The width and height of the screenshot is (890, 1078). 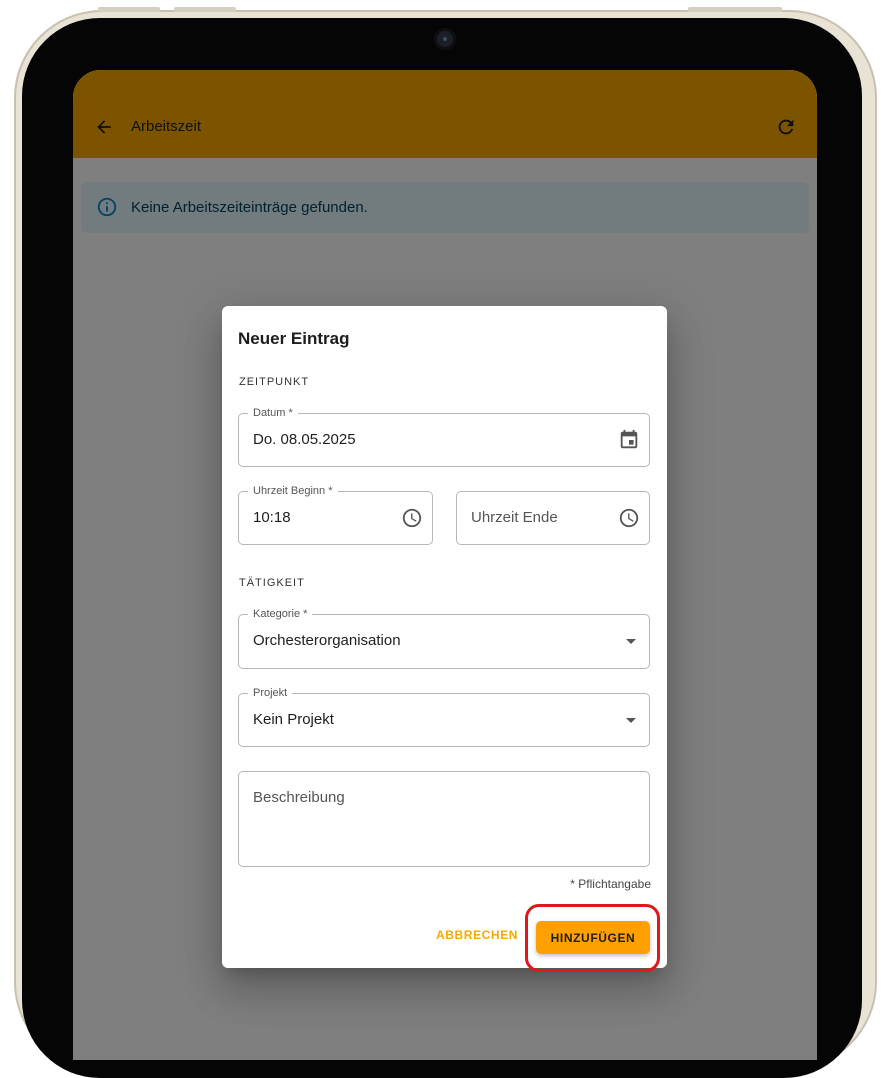 I want to click on date-field-value: Do. 08.05.2025, so click(x=304, y=439).